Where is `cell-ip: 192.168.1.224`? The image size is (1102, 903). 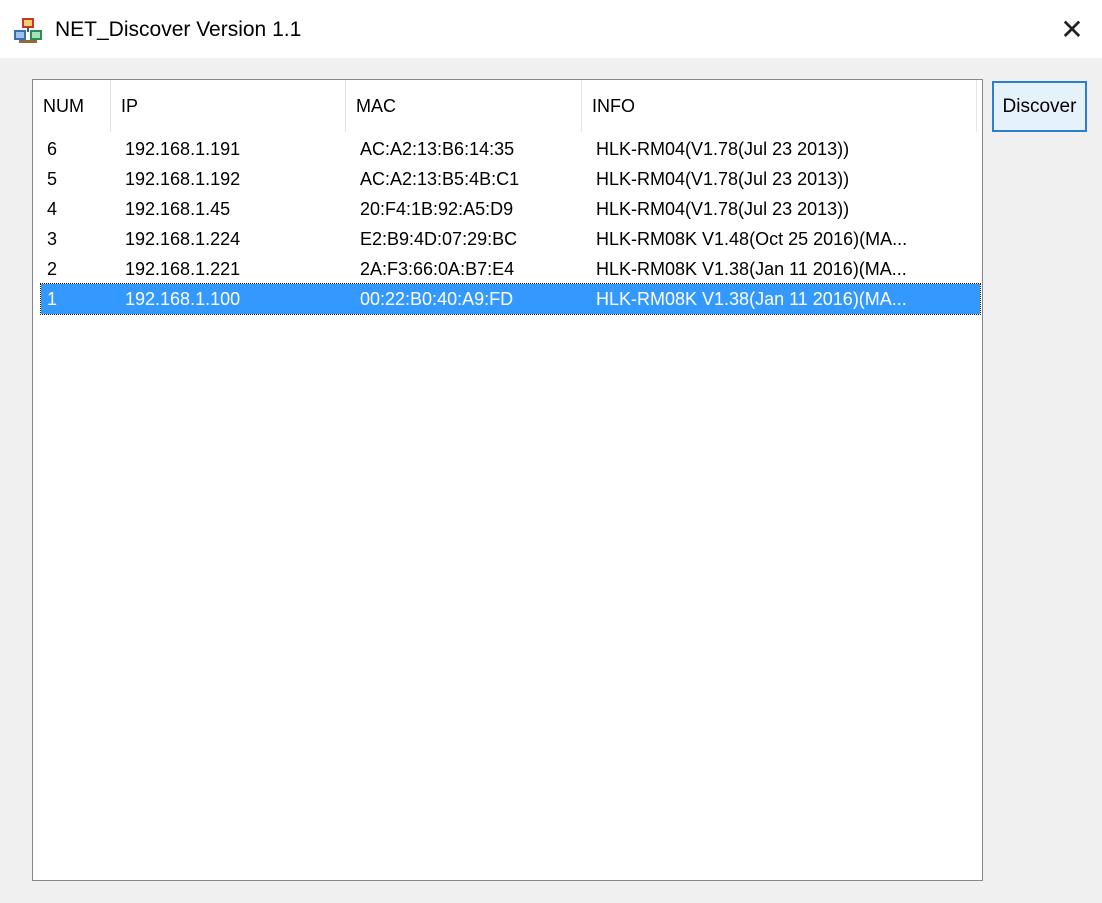 cell-ip: 192.168.1.224 is located at coordinates (183, 239).